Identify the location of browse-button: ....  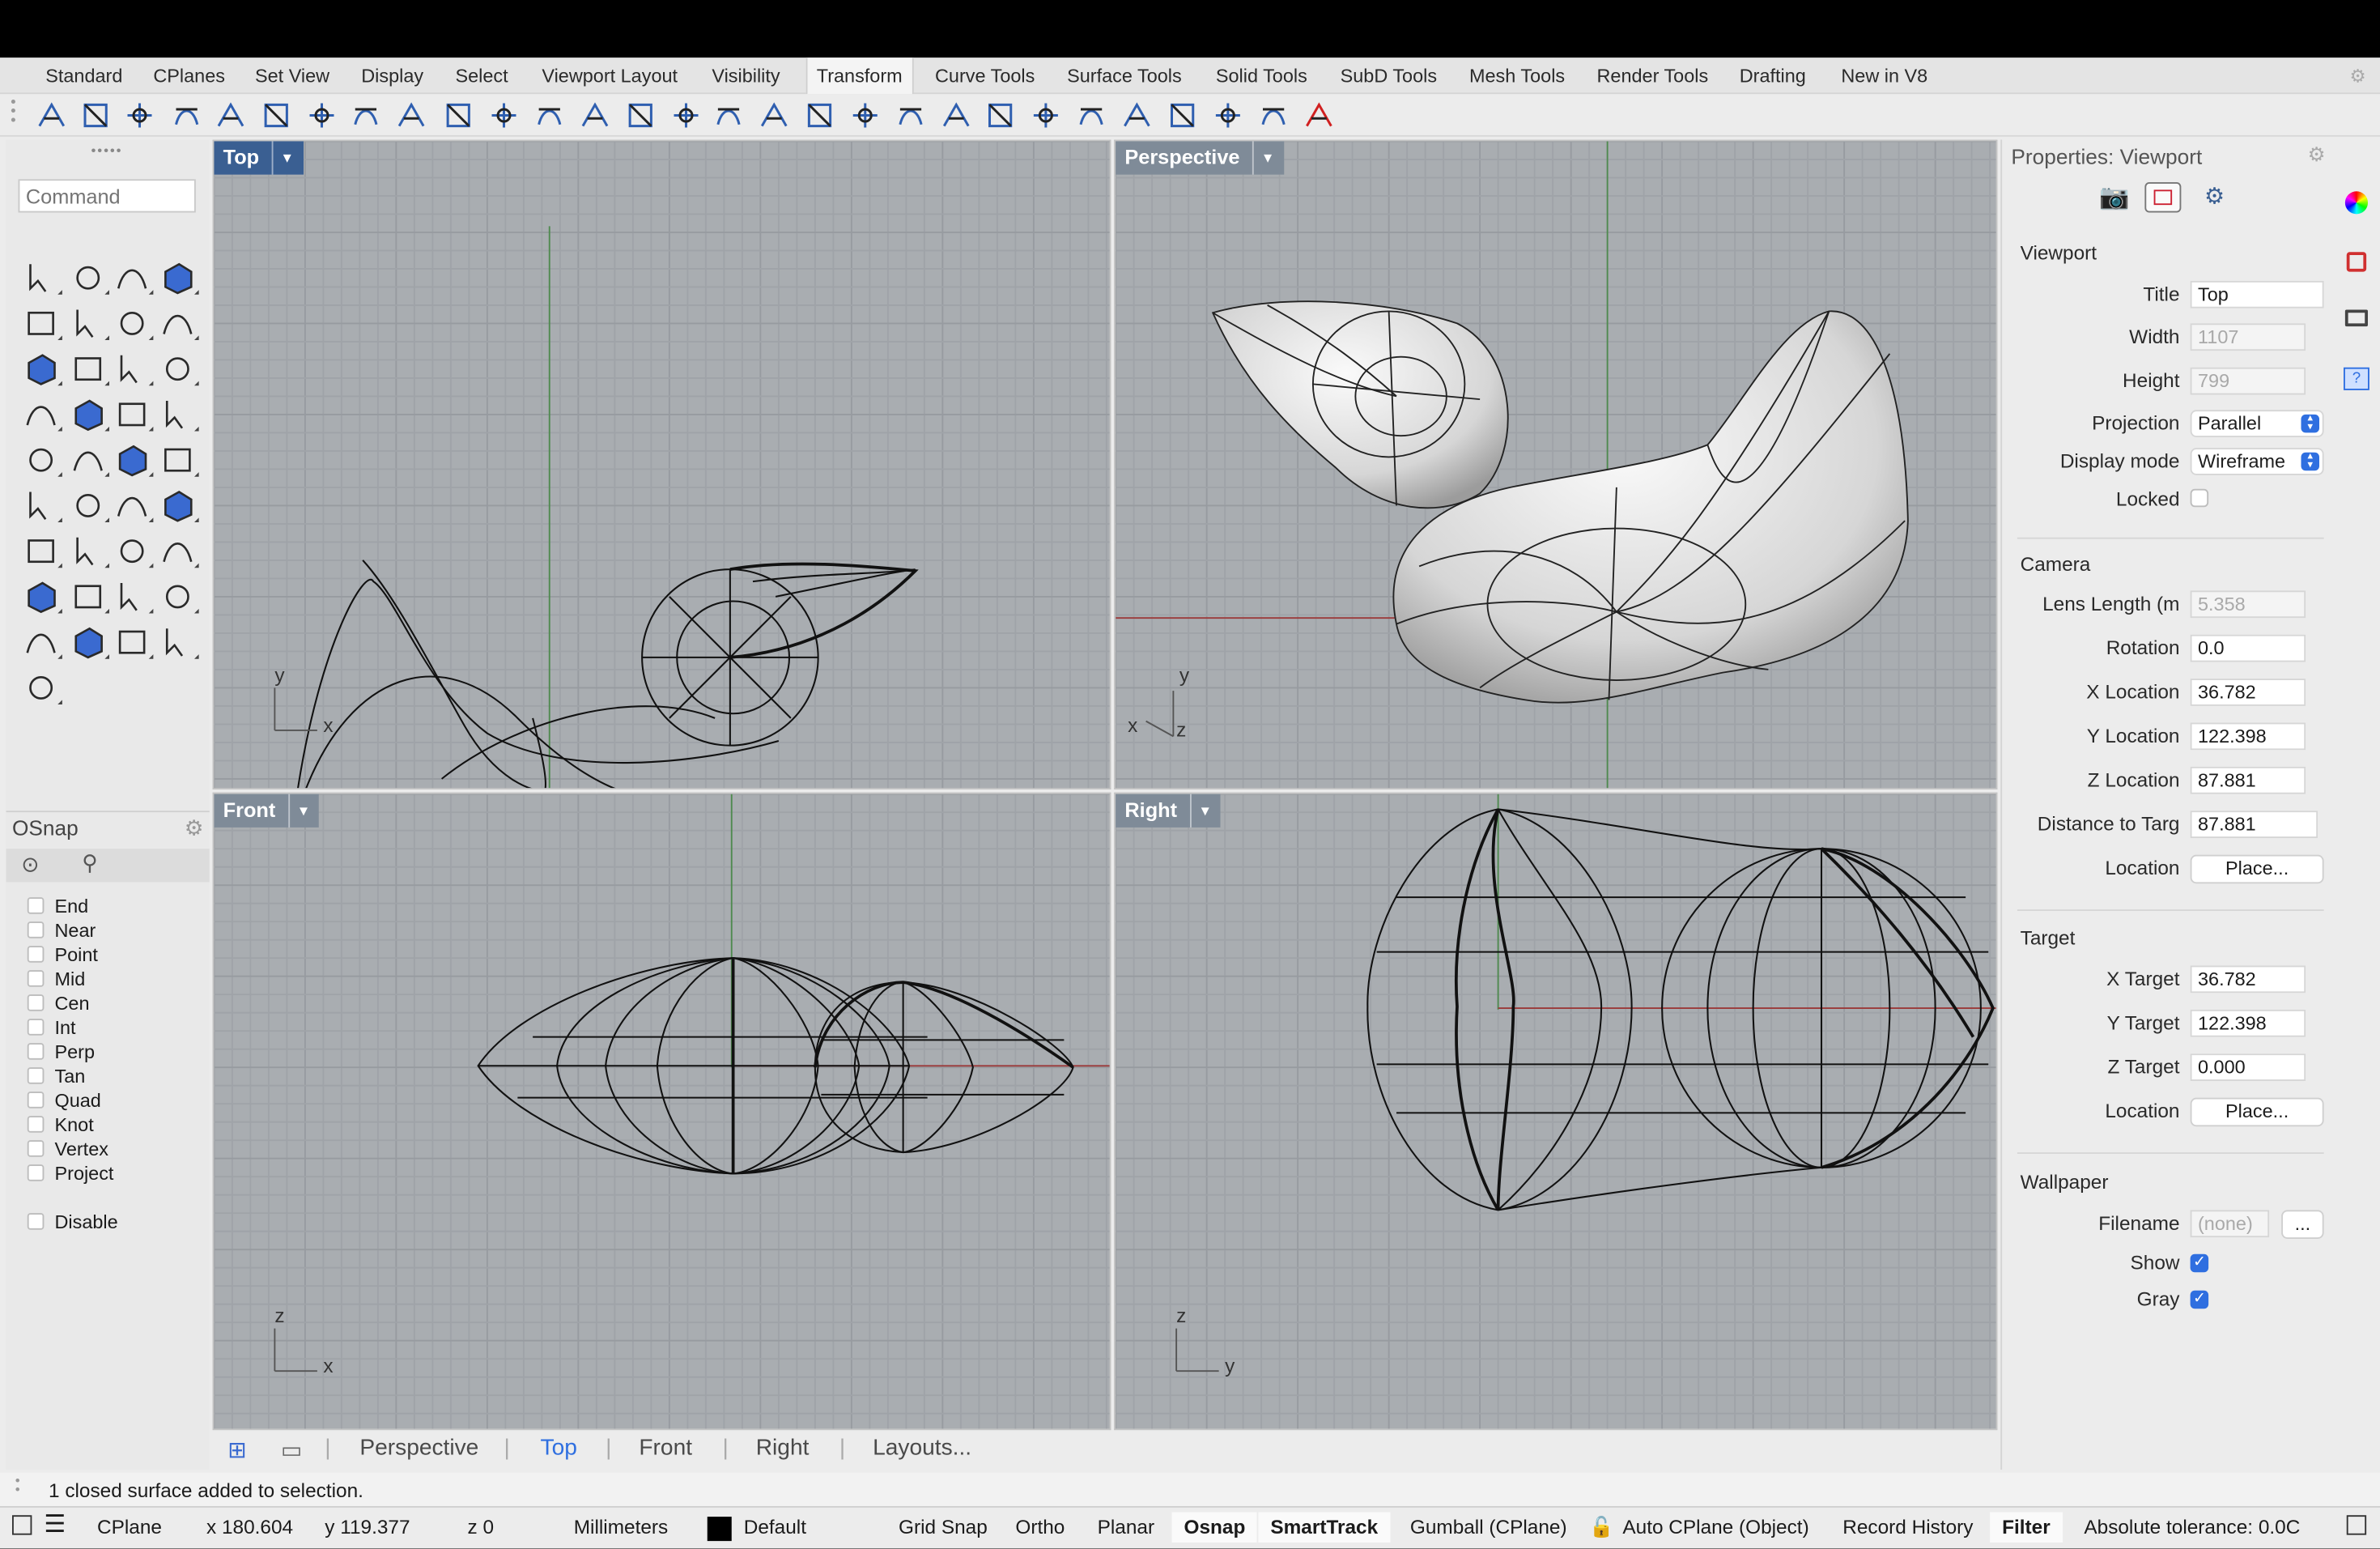
(2302, 1224).